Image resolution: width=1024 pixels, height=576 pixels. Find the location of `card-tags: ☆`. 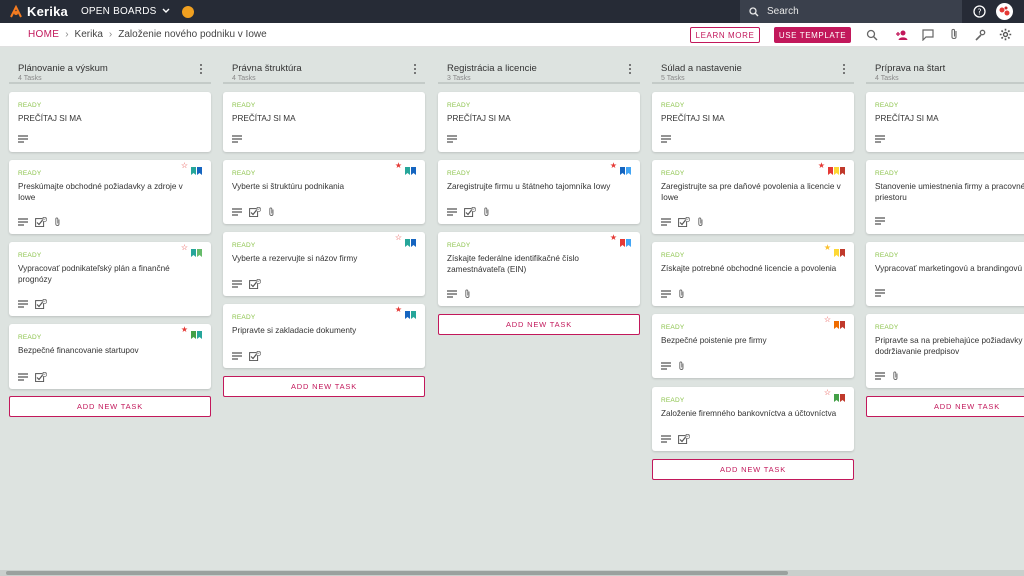

card-tags: ☆ is located at coordinates (405, 240).